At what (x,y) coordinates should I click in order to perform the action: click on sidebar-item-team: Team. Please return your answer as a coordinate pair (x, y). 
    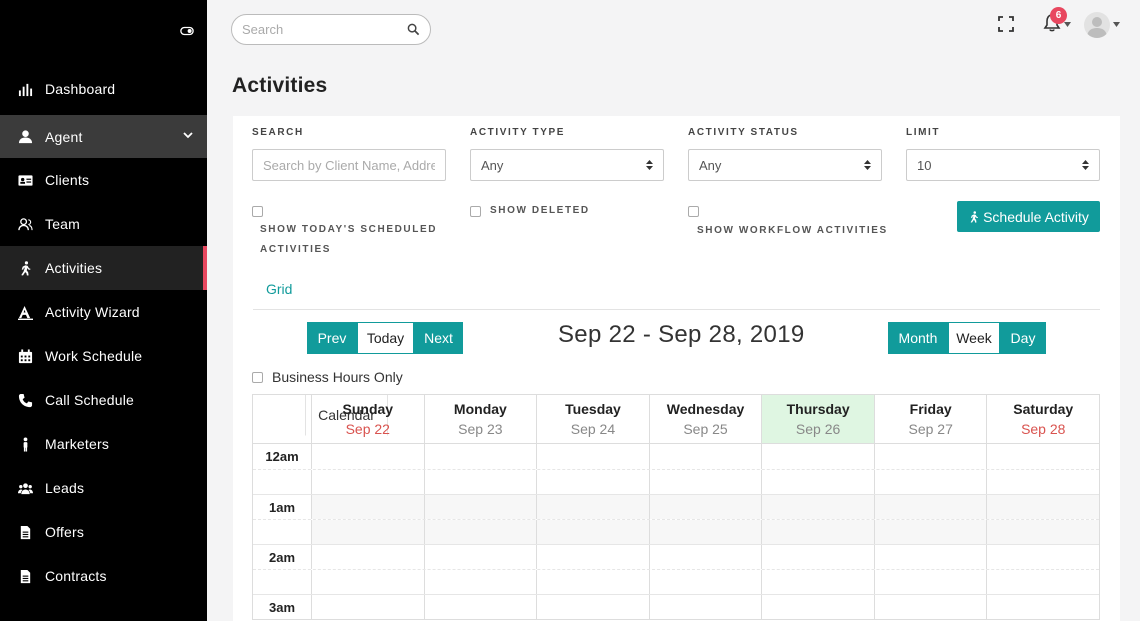
    Looking at the image, I should click on (103, 224).